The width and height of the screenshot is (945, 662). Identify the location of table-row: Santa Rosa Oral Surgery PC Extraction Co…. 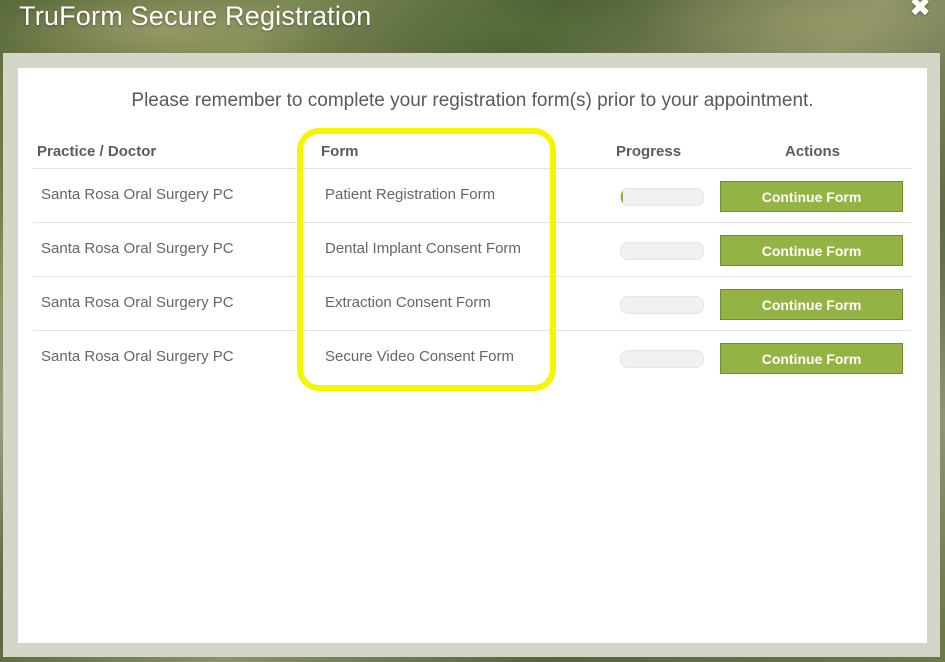
(472, 304).